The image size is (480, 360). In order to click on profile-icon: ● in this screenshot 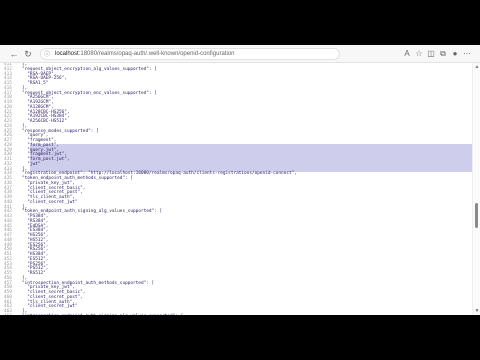, I will do `click(455, 54)`.